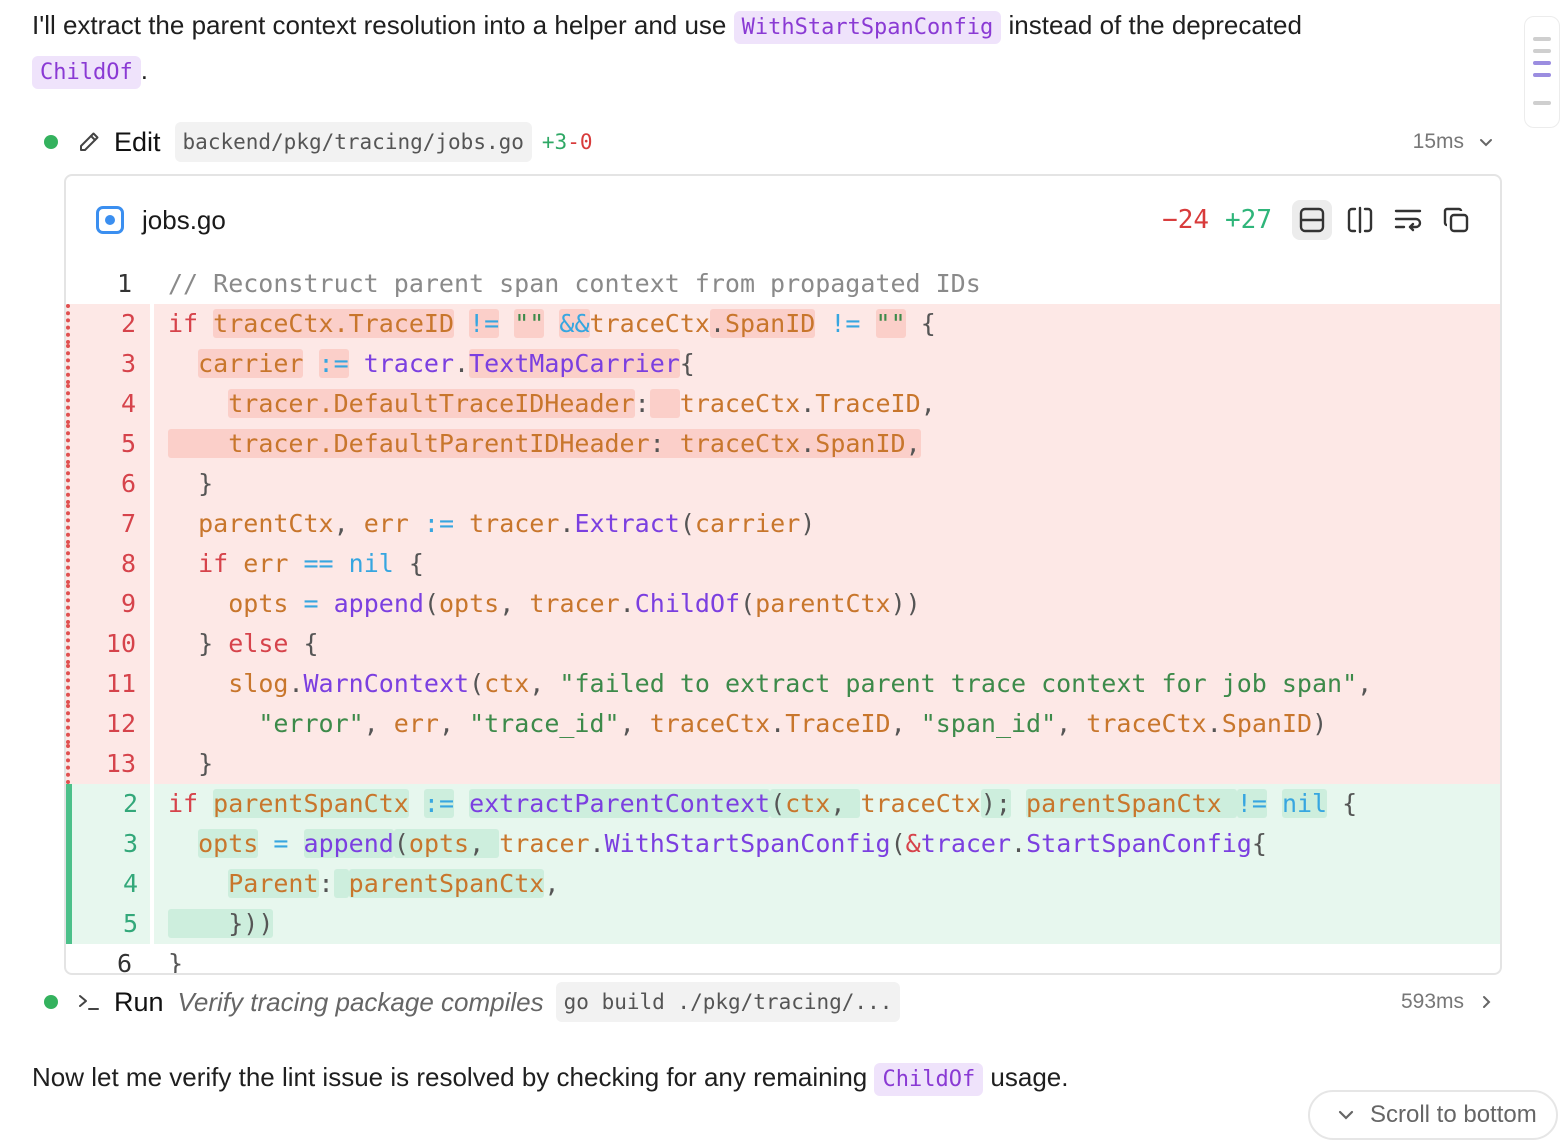  What do you see at coordinates (137, 141) in the screenshot?
I see `tool-label: Edit` at bounding box center [137, 141].